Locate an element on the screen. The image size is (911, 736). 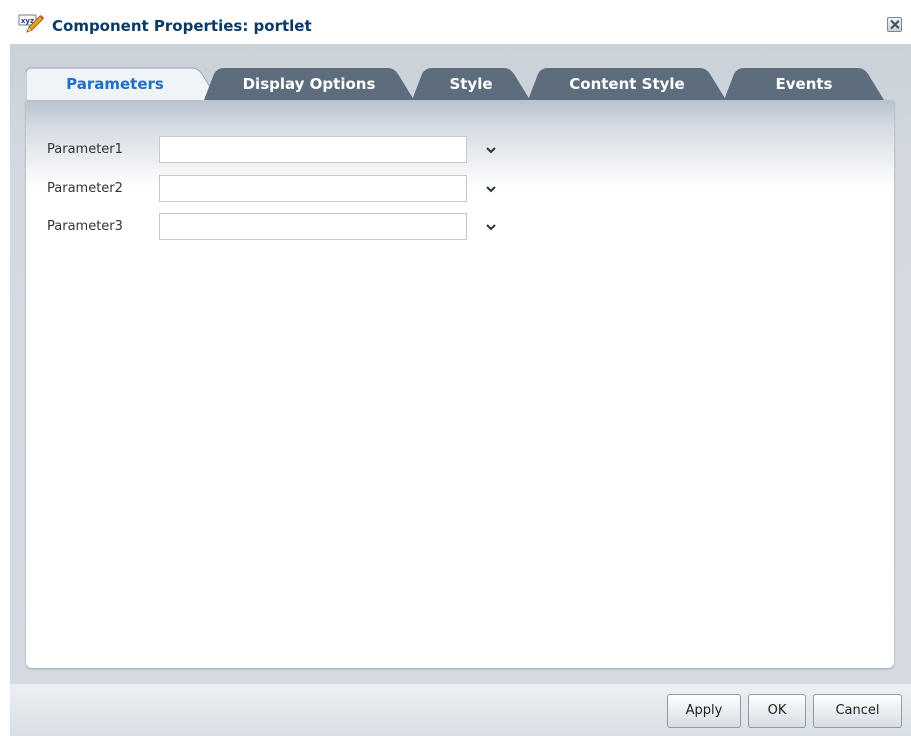
parameter3-label: Parameter3 is located at coordinates (85, 226).